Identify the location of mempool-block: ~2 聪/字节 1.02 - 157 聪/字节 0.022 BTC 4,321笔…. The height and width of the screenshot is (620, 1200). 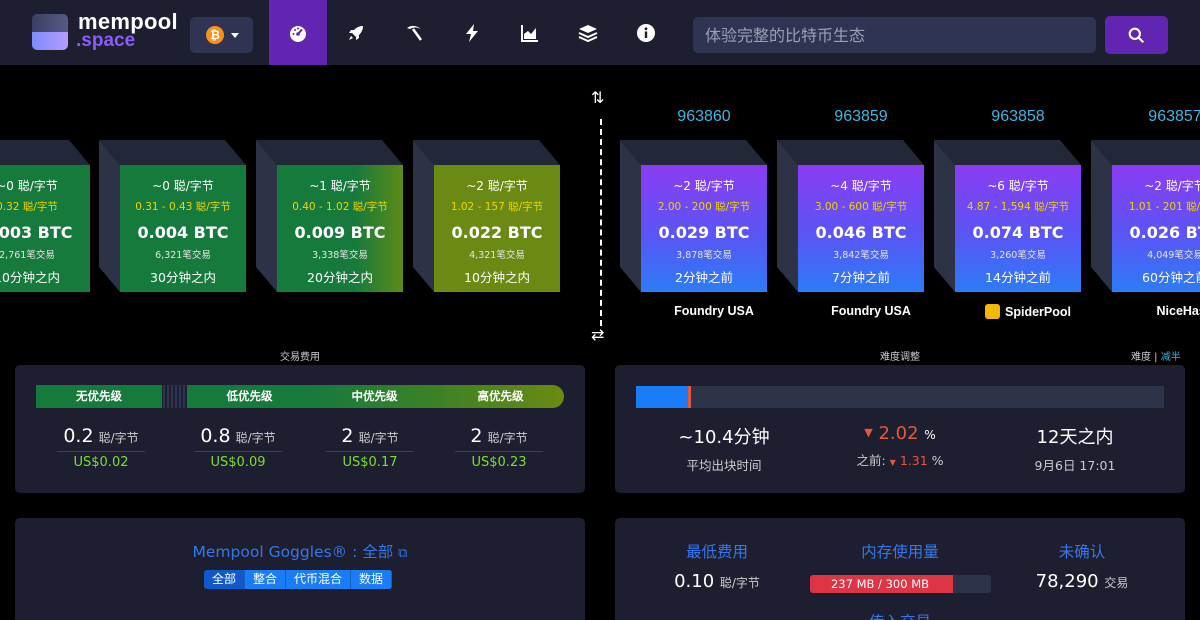
(486, 216).